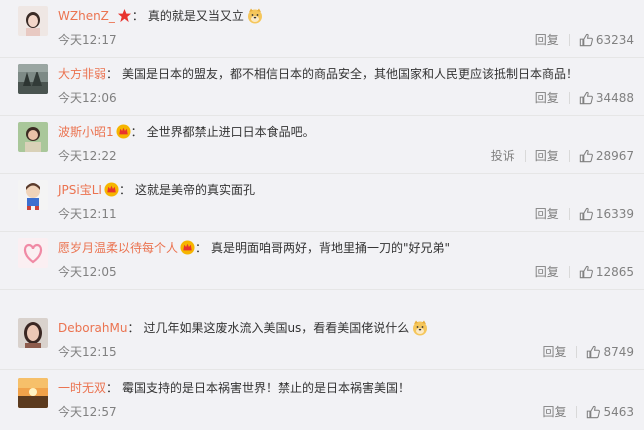 Image resolution: width=644 pixels, height=430 pixels. I want to click on like-count: 34488, so click(614, 98).